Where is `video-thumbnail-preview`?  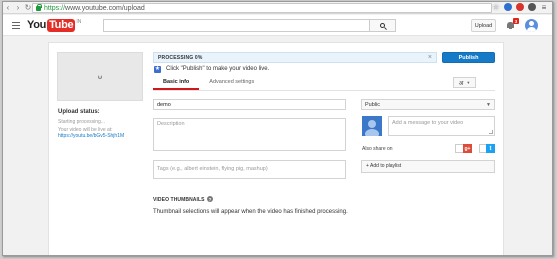 video-thumbnail-preview is located at coordinates (100, 76).